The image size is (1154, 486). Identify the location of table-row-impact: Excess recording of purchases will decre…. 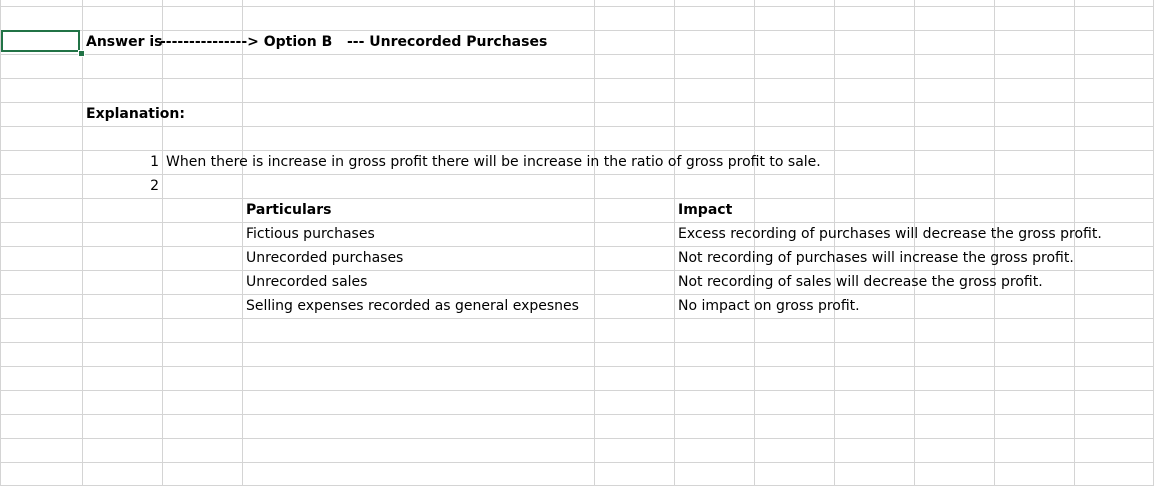
(890, 234).